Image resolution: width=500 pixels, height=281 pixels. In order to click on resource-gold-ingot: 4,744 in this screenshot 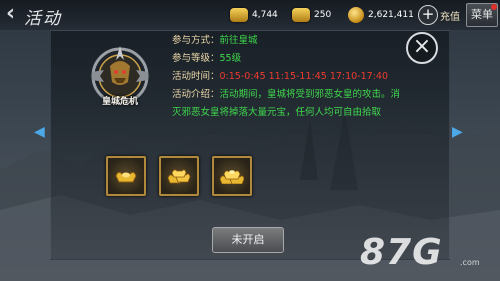, I will do `click(254, 15)`.